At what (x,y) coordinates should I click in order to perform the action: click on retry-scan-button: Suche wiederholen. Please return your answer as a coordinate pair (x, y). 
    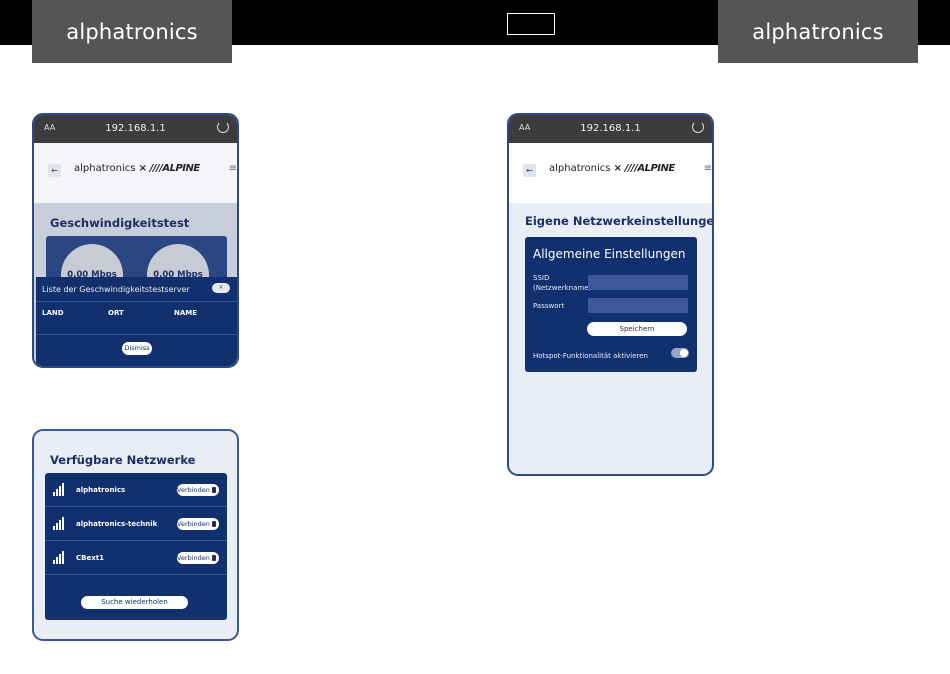
    Looking at the image, I should click on (134, 602).